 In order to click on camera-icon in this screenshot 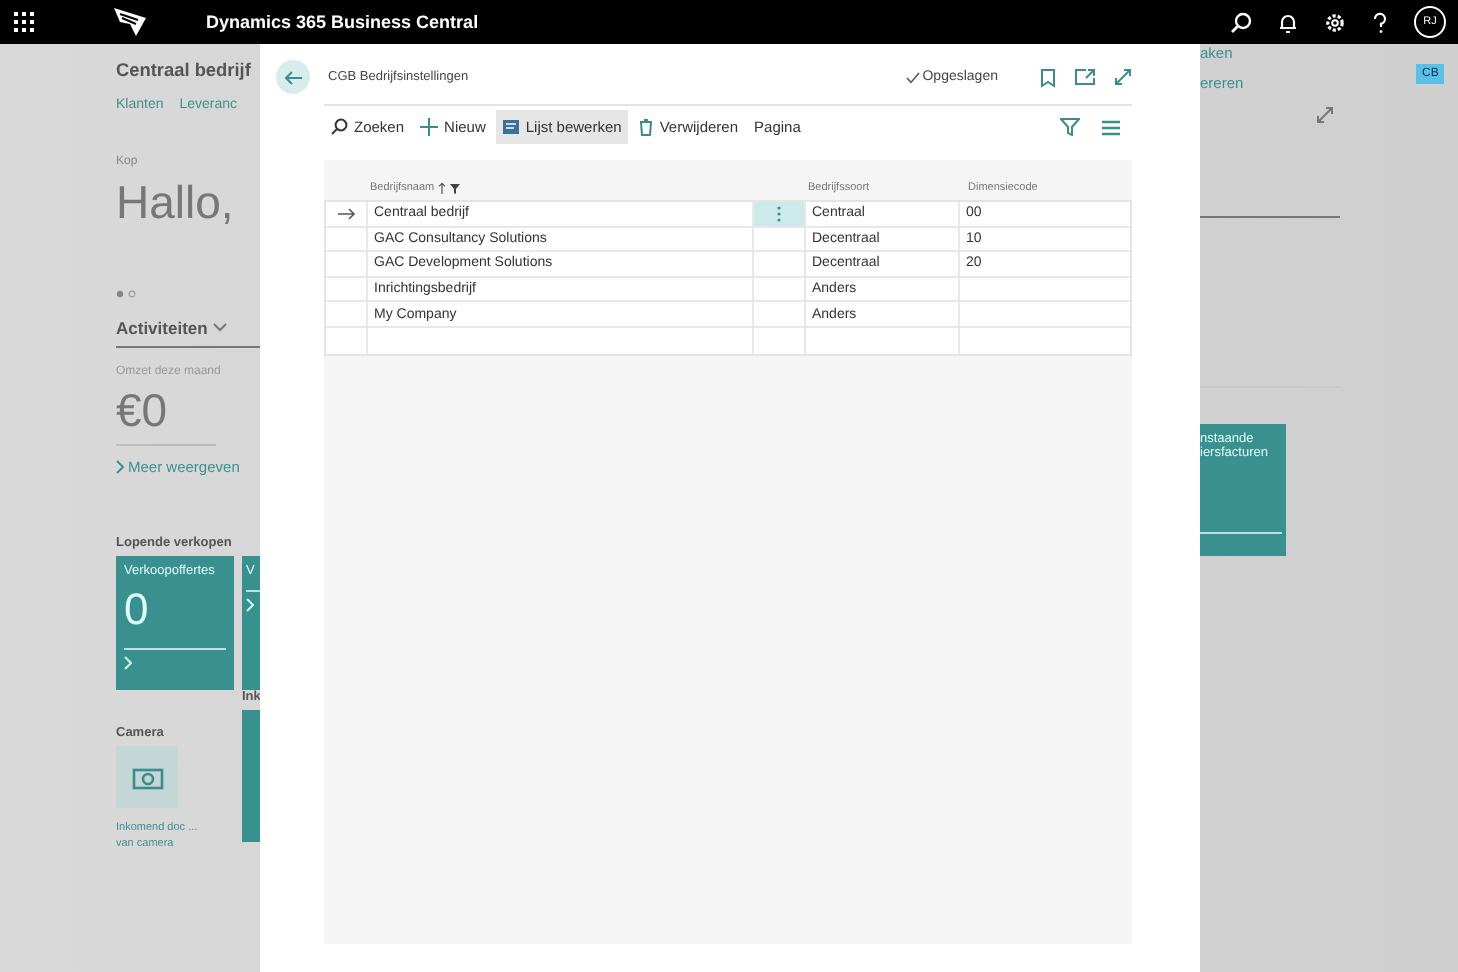, I will do `click(147, 777)`.